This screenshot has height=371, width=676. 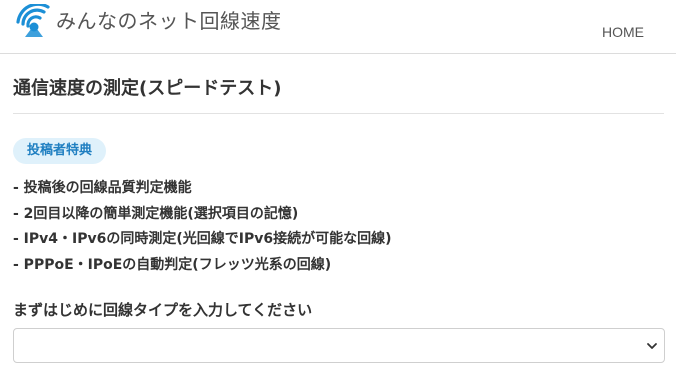 What do you see at coordinates (623, 32) in the screenshot?
I see `nav-home-link: HOME` at bounding box center [623, 32].